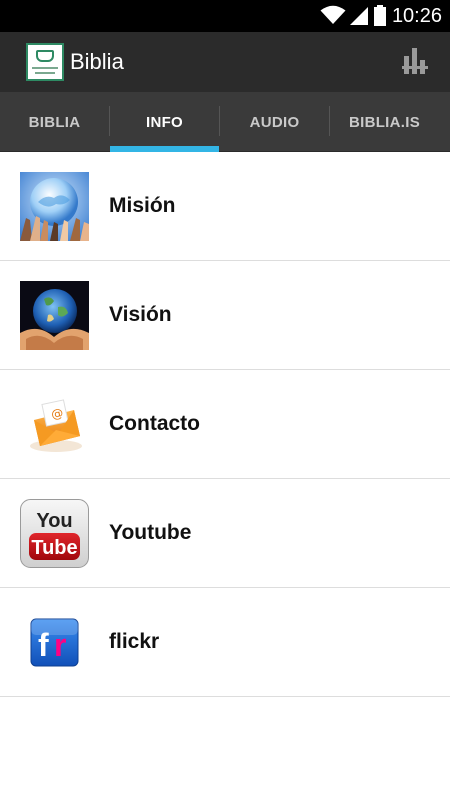 This screenshot has height=800, width=450. What do you see at coordinates (225, 16) in the screenshot?
I see `status-bar: 10:26` at bounding box center [225, 16].